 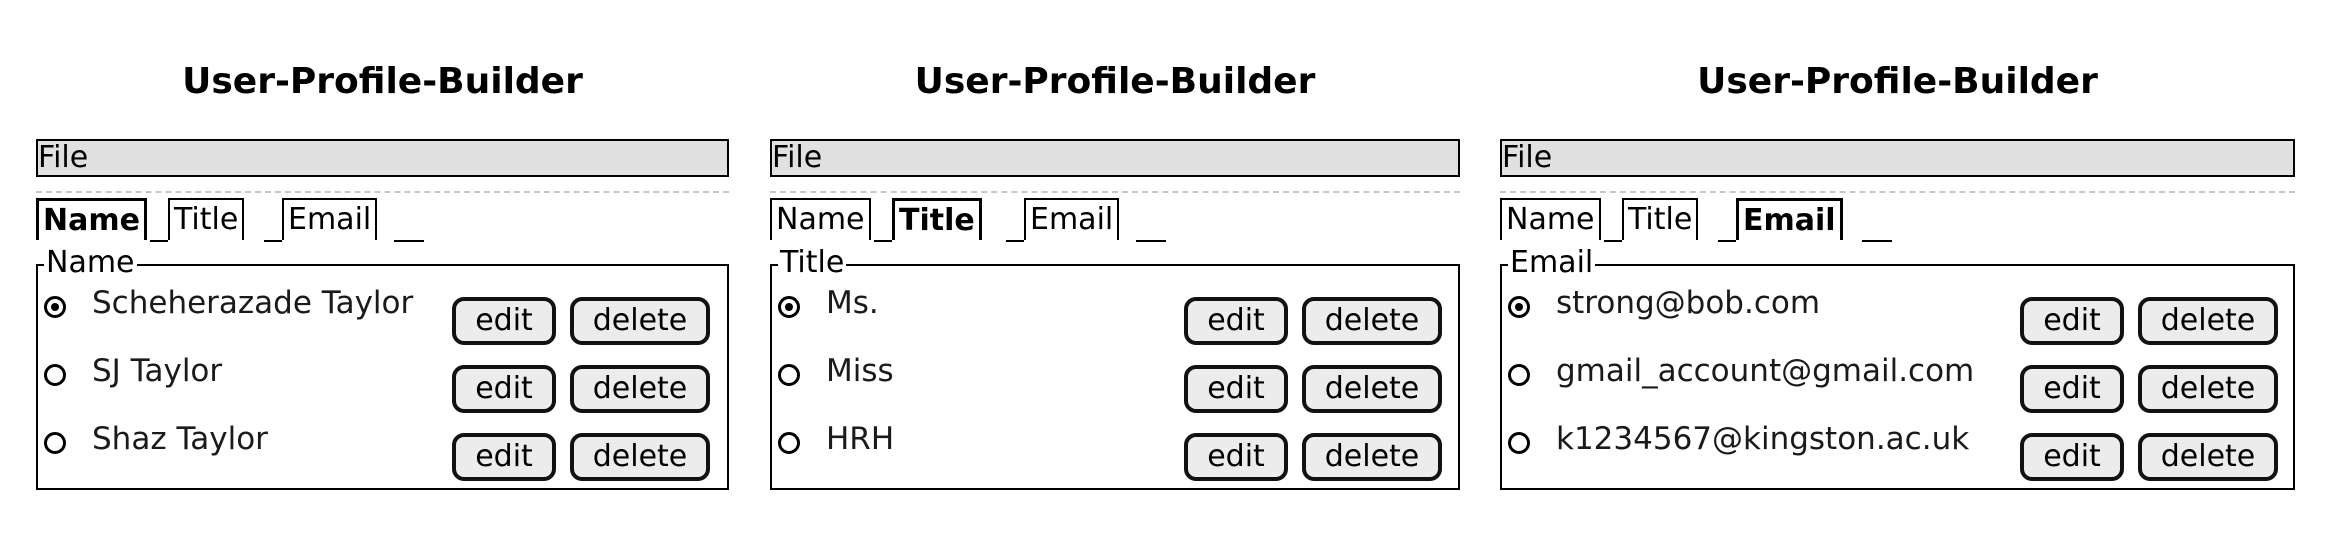 What do you see at coordinates (1765, 371) in the screenshot?
I see `item-label: gmail_account@gmail.com` at bounding box center [1765, 371].